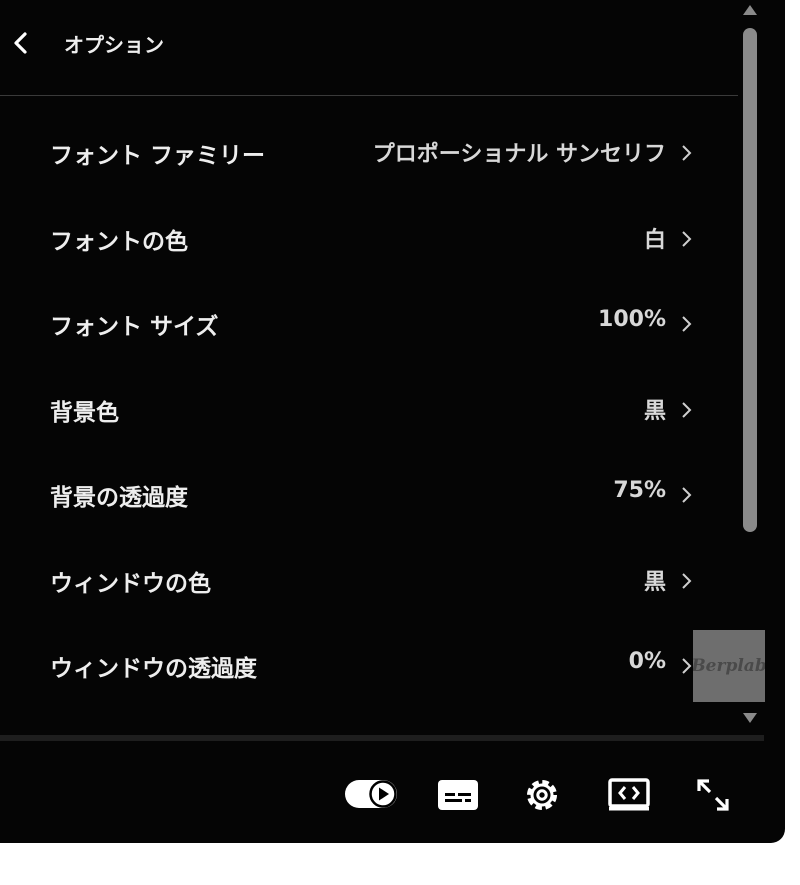 Image resolution: width=800 pixels, height=885 pixels. What do you see at coordinates (647, 661) in the screenshot?
I see `menu-item-value: 0%` at bounding box center [647, 661].